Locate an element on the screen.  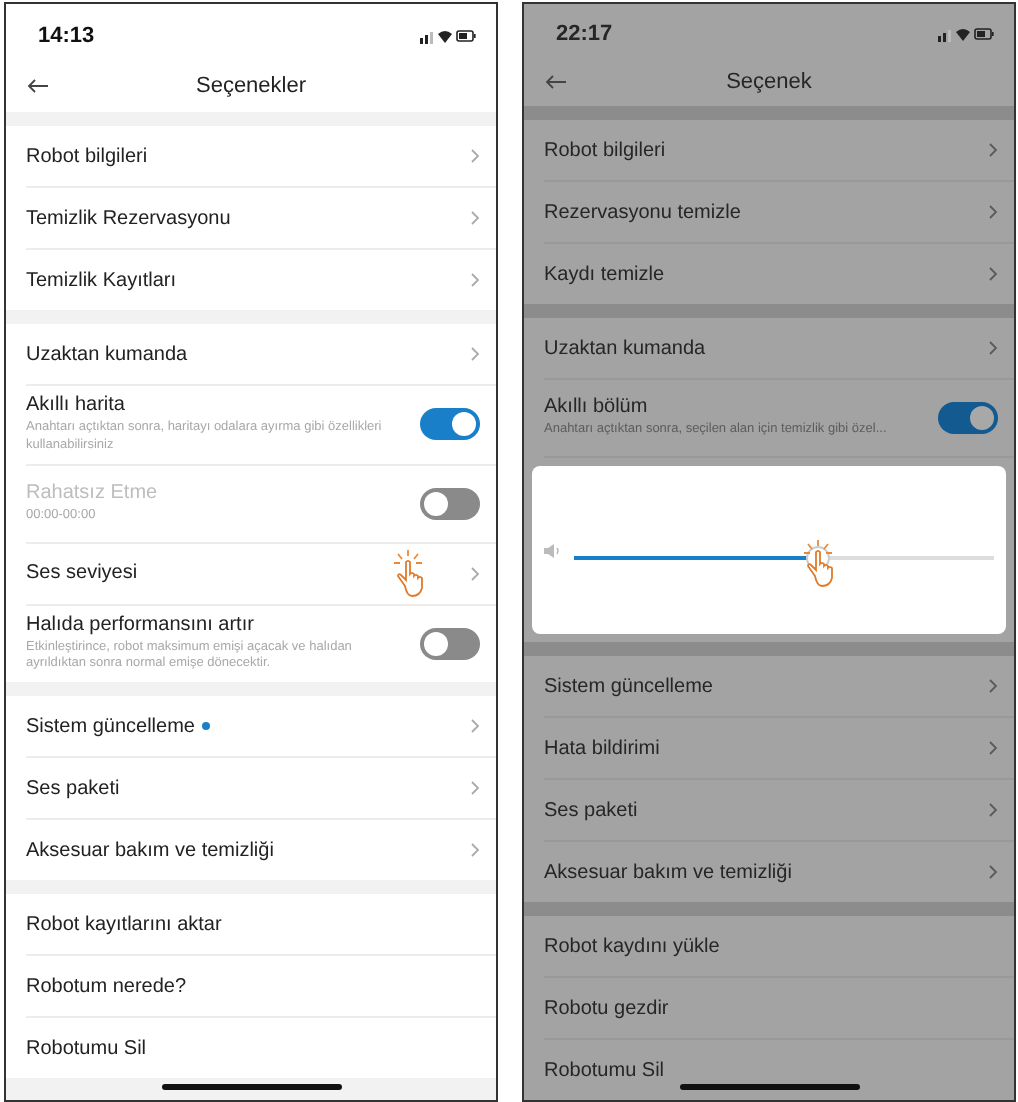
settings-row: Ses seviyesi is located at coordinates (261, 574).